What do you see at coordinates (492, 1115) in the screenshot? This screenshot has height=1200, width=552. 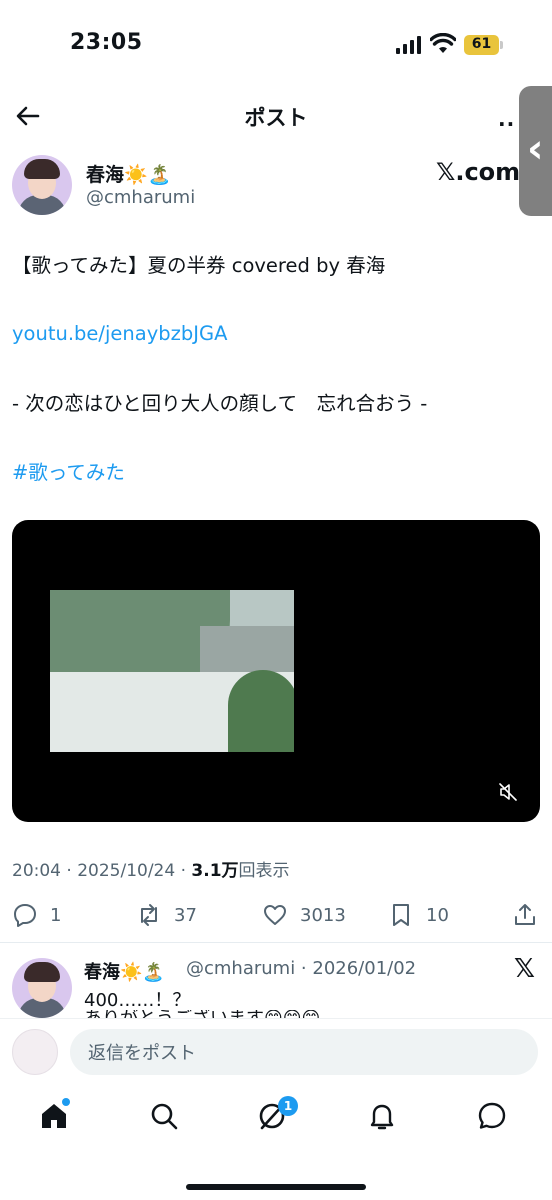 I see `messages-icon` at bounding box center [492, 1115].